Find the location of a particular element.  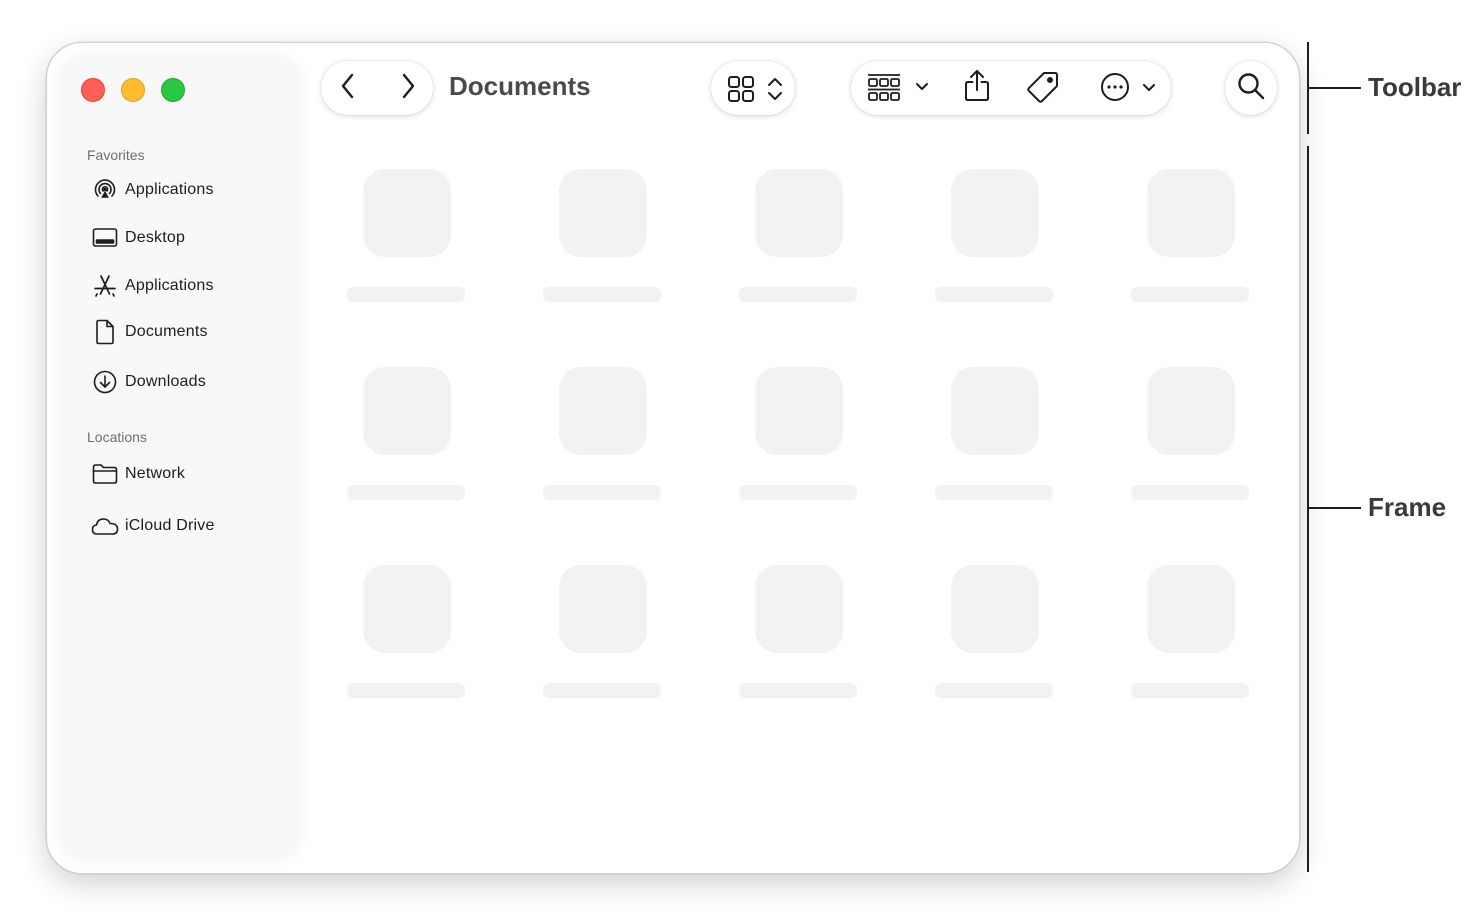

window-title: Documents is located at coordinates (520, 86).